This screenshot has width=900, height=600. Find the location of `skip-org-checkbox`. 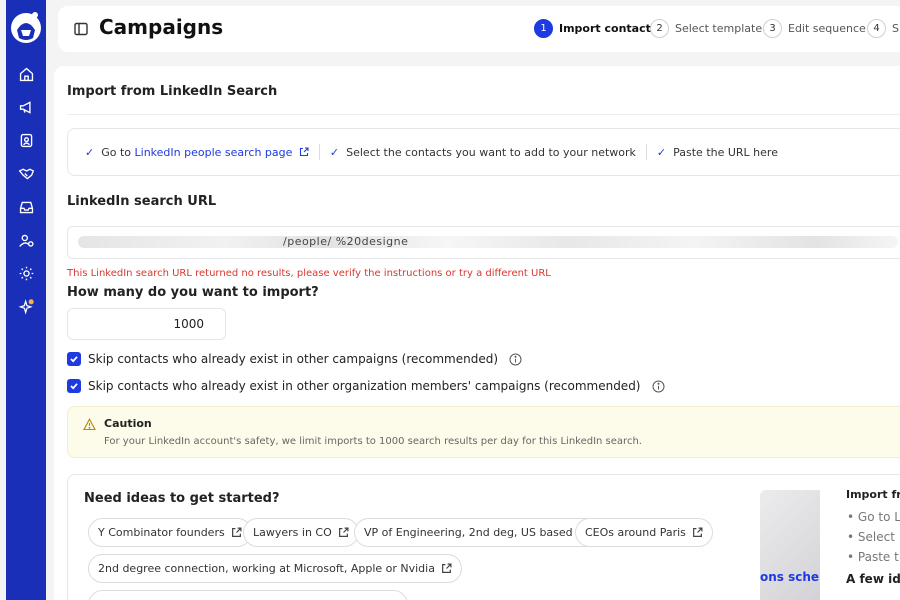

skip-org-checkbox is located at coordinates (74, 386).